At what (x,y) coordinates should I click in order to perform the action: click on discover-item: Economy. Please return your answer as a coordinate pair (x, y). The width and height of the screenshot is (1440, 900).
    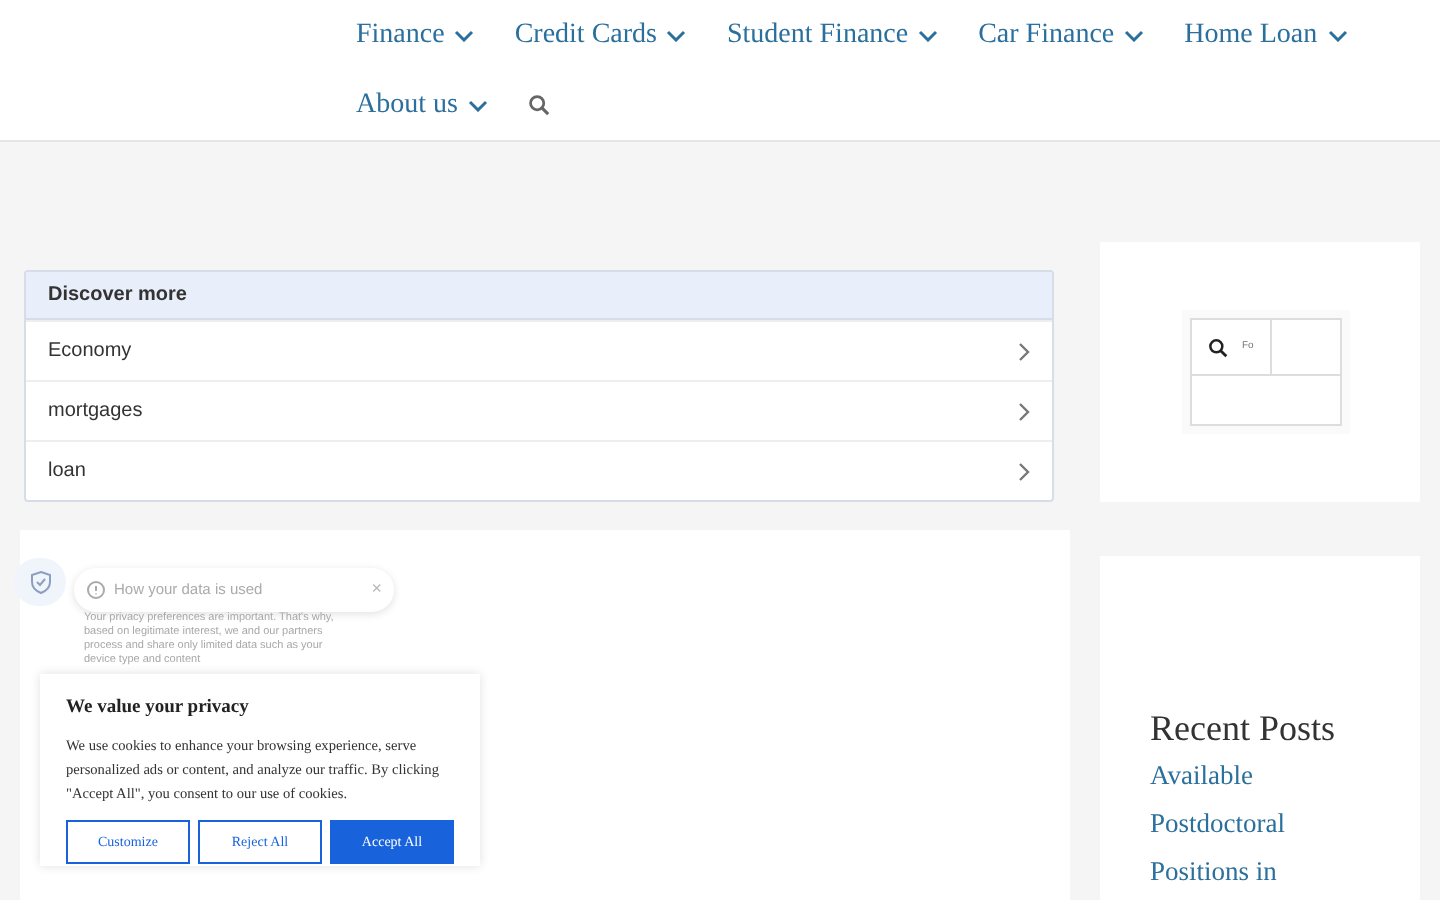
    Looking at the image, I should click on (539, 350).